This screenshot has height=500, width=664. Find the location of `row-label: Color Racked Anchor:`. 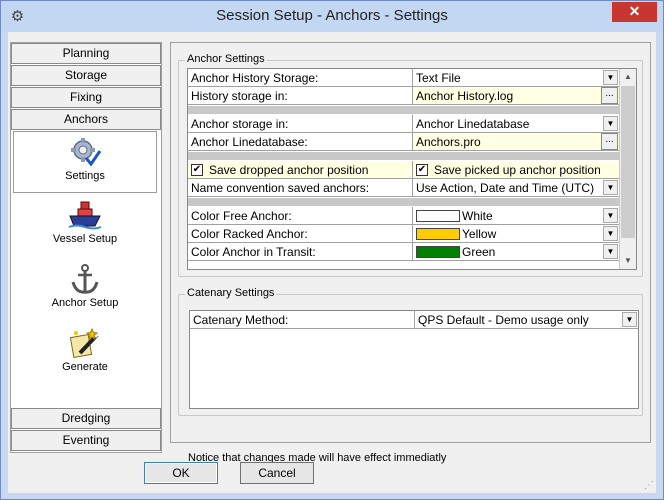

row-label: Color Racked Anchor: is located at coordinates (300, 234).